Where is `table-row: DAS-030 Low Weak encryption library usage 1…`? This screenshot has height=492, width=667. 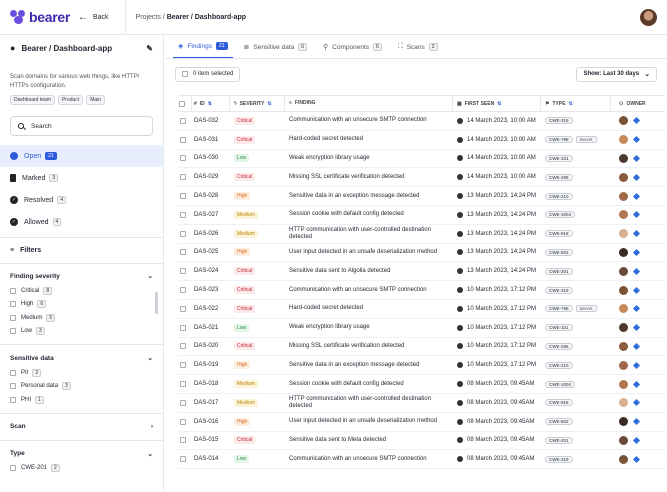 table-row: DAS-030 Low Weak encryption library usage 1… is located at coordinates (421, 159).